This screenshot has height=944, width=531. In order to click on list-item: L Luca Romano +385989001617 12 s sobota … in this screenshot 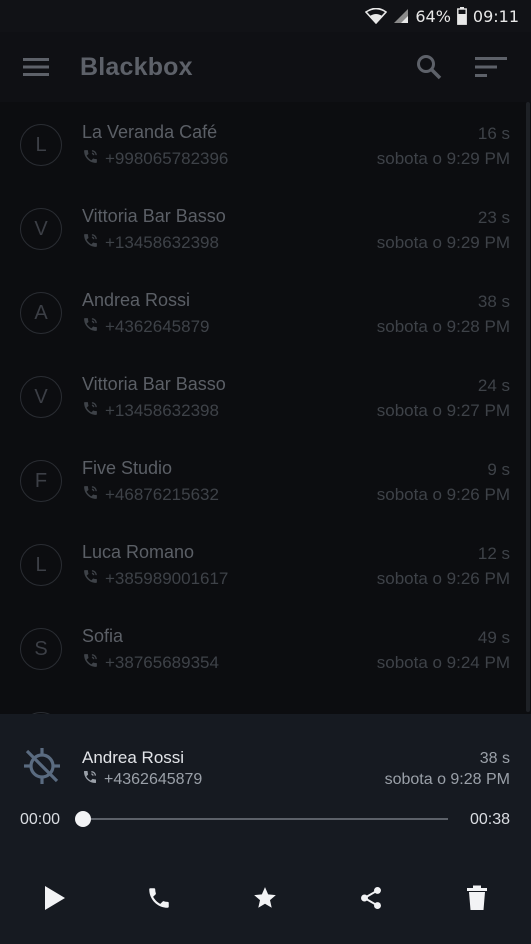, I will do `click(265, 564)`.